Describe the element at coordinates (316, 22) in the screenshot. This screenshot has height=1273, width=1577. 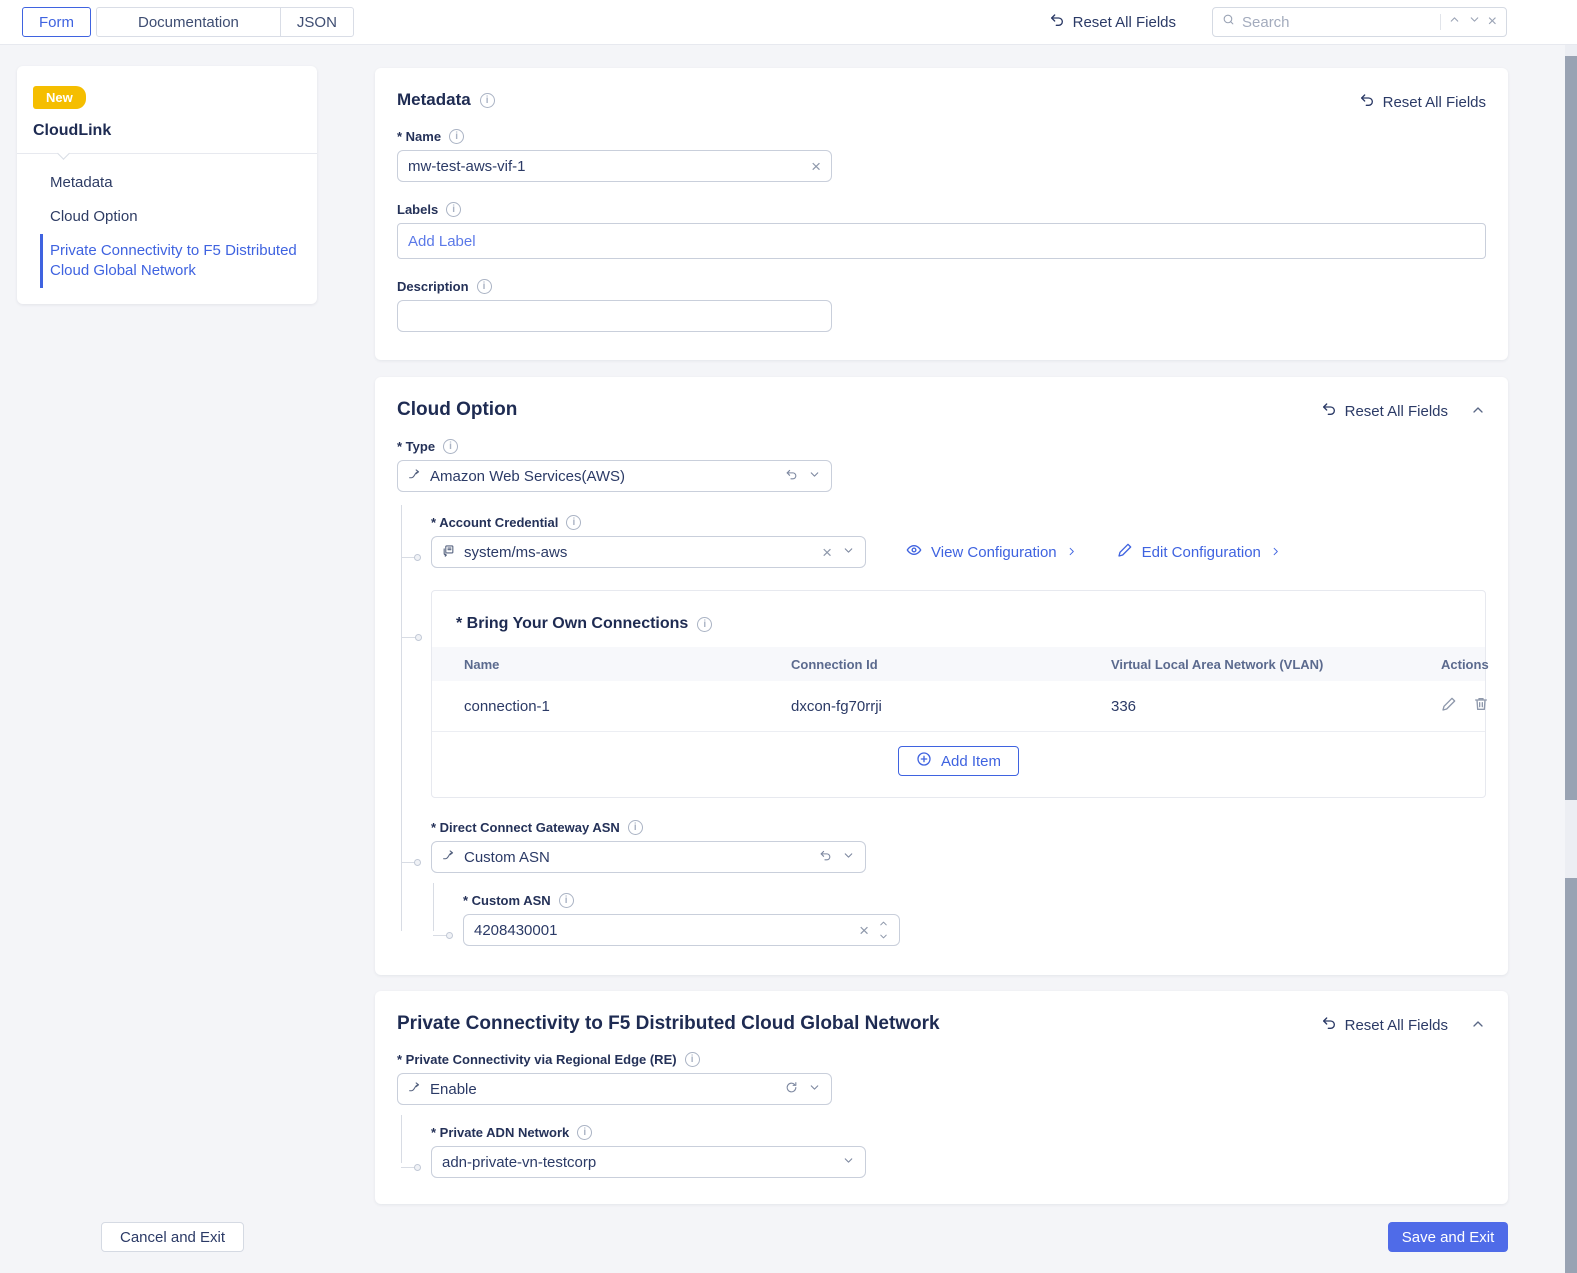
I see `tab-json: JSON` at that location.